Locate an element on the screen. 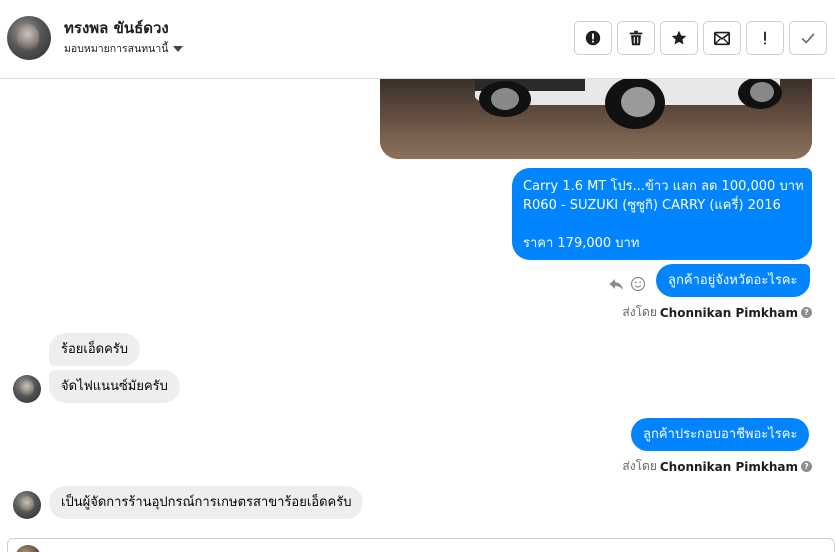 Image resolution: width=835 pixels, height=552 pixels. mark-spam-button is located at coordinates (593, 38).